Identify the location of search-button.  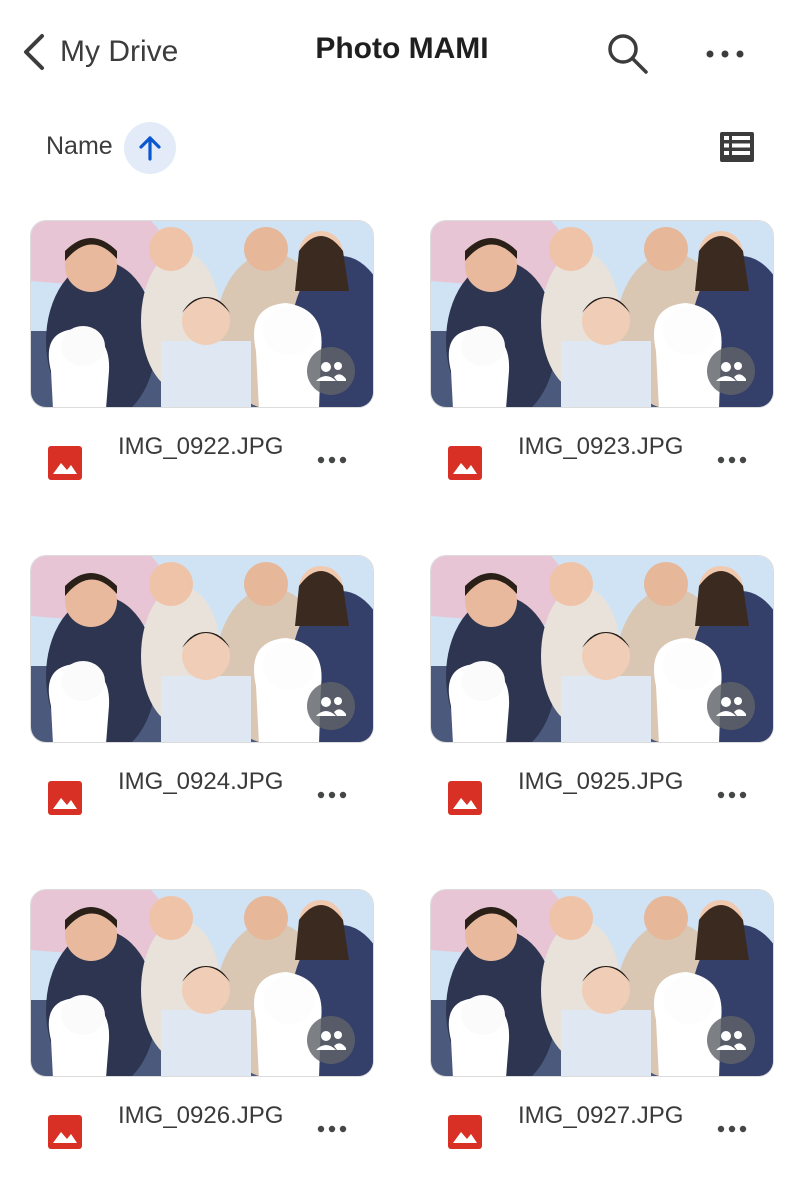
(628, 54).